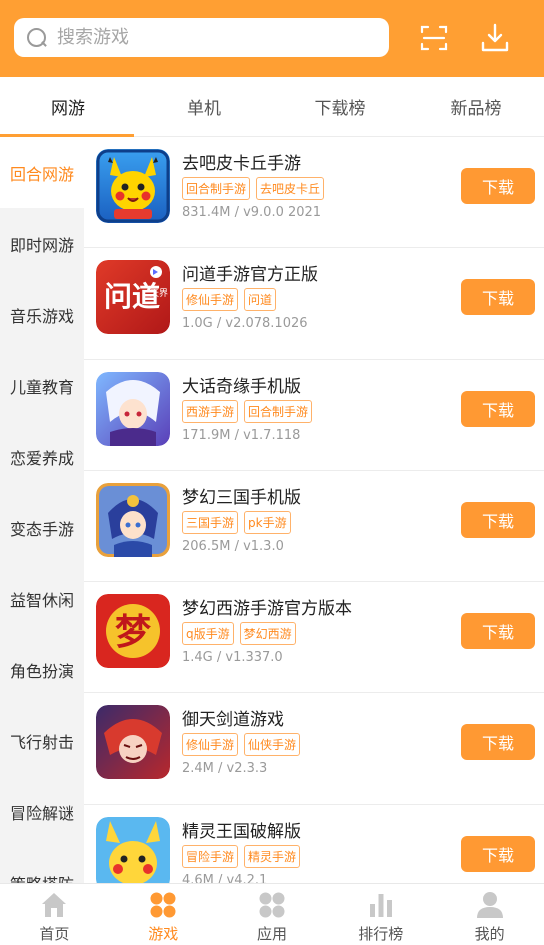  What do you see at coordinates (133, 849) in the screenshot?
I see `jingling-game-icon` at bounding box center [133, 849].